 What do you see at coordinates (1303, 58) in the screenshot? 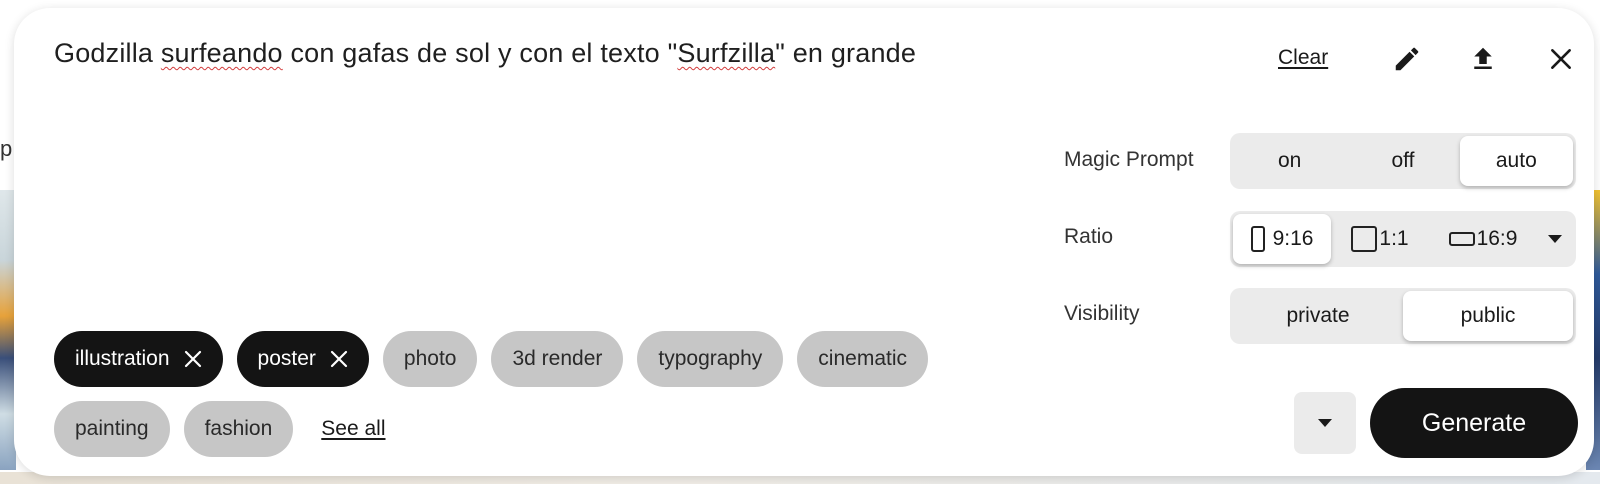
I see `clear-button: Clear` at bounding box center [1303, 58].